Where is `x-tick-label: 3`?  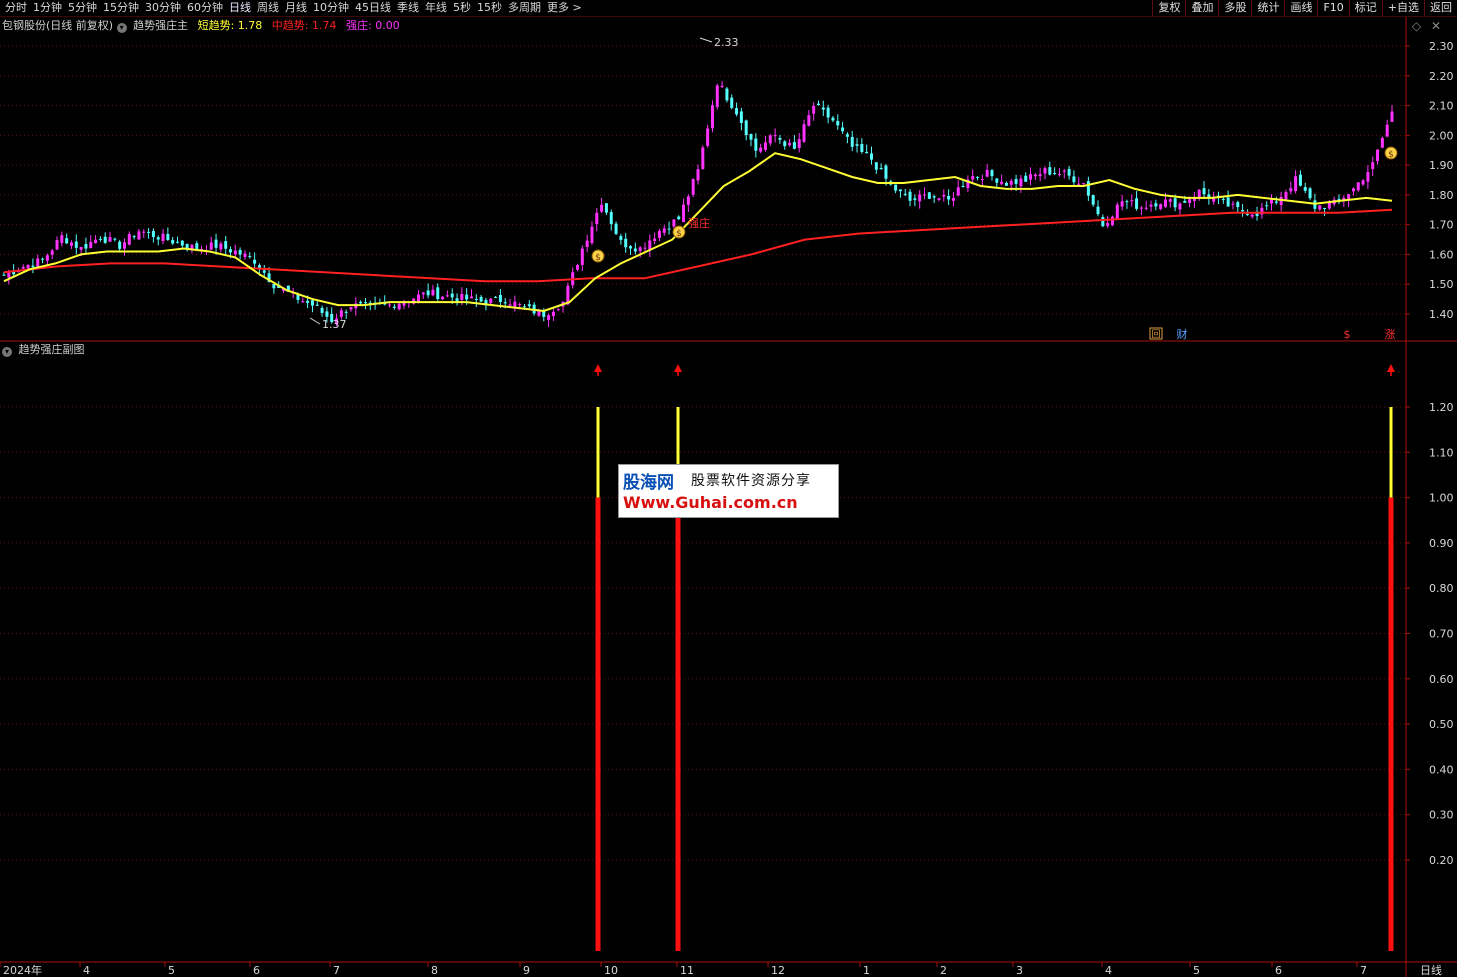 x-tick-label: 3 is located at coordinates (1019, 970).